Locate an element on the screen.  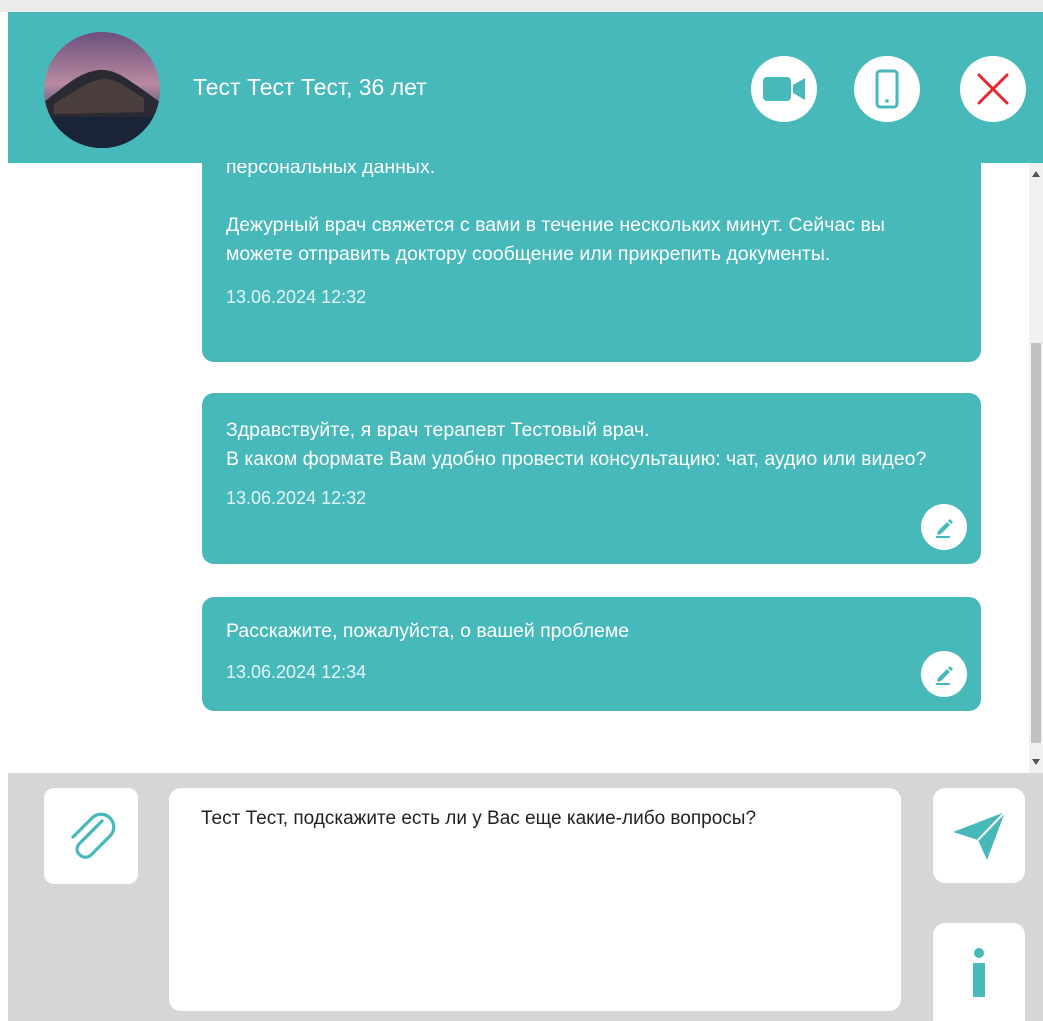
send-icon is located at coordinates (979, 835).